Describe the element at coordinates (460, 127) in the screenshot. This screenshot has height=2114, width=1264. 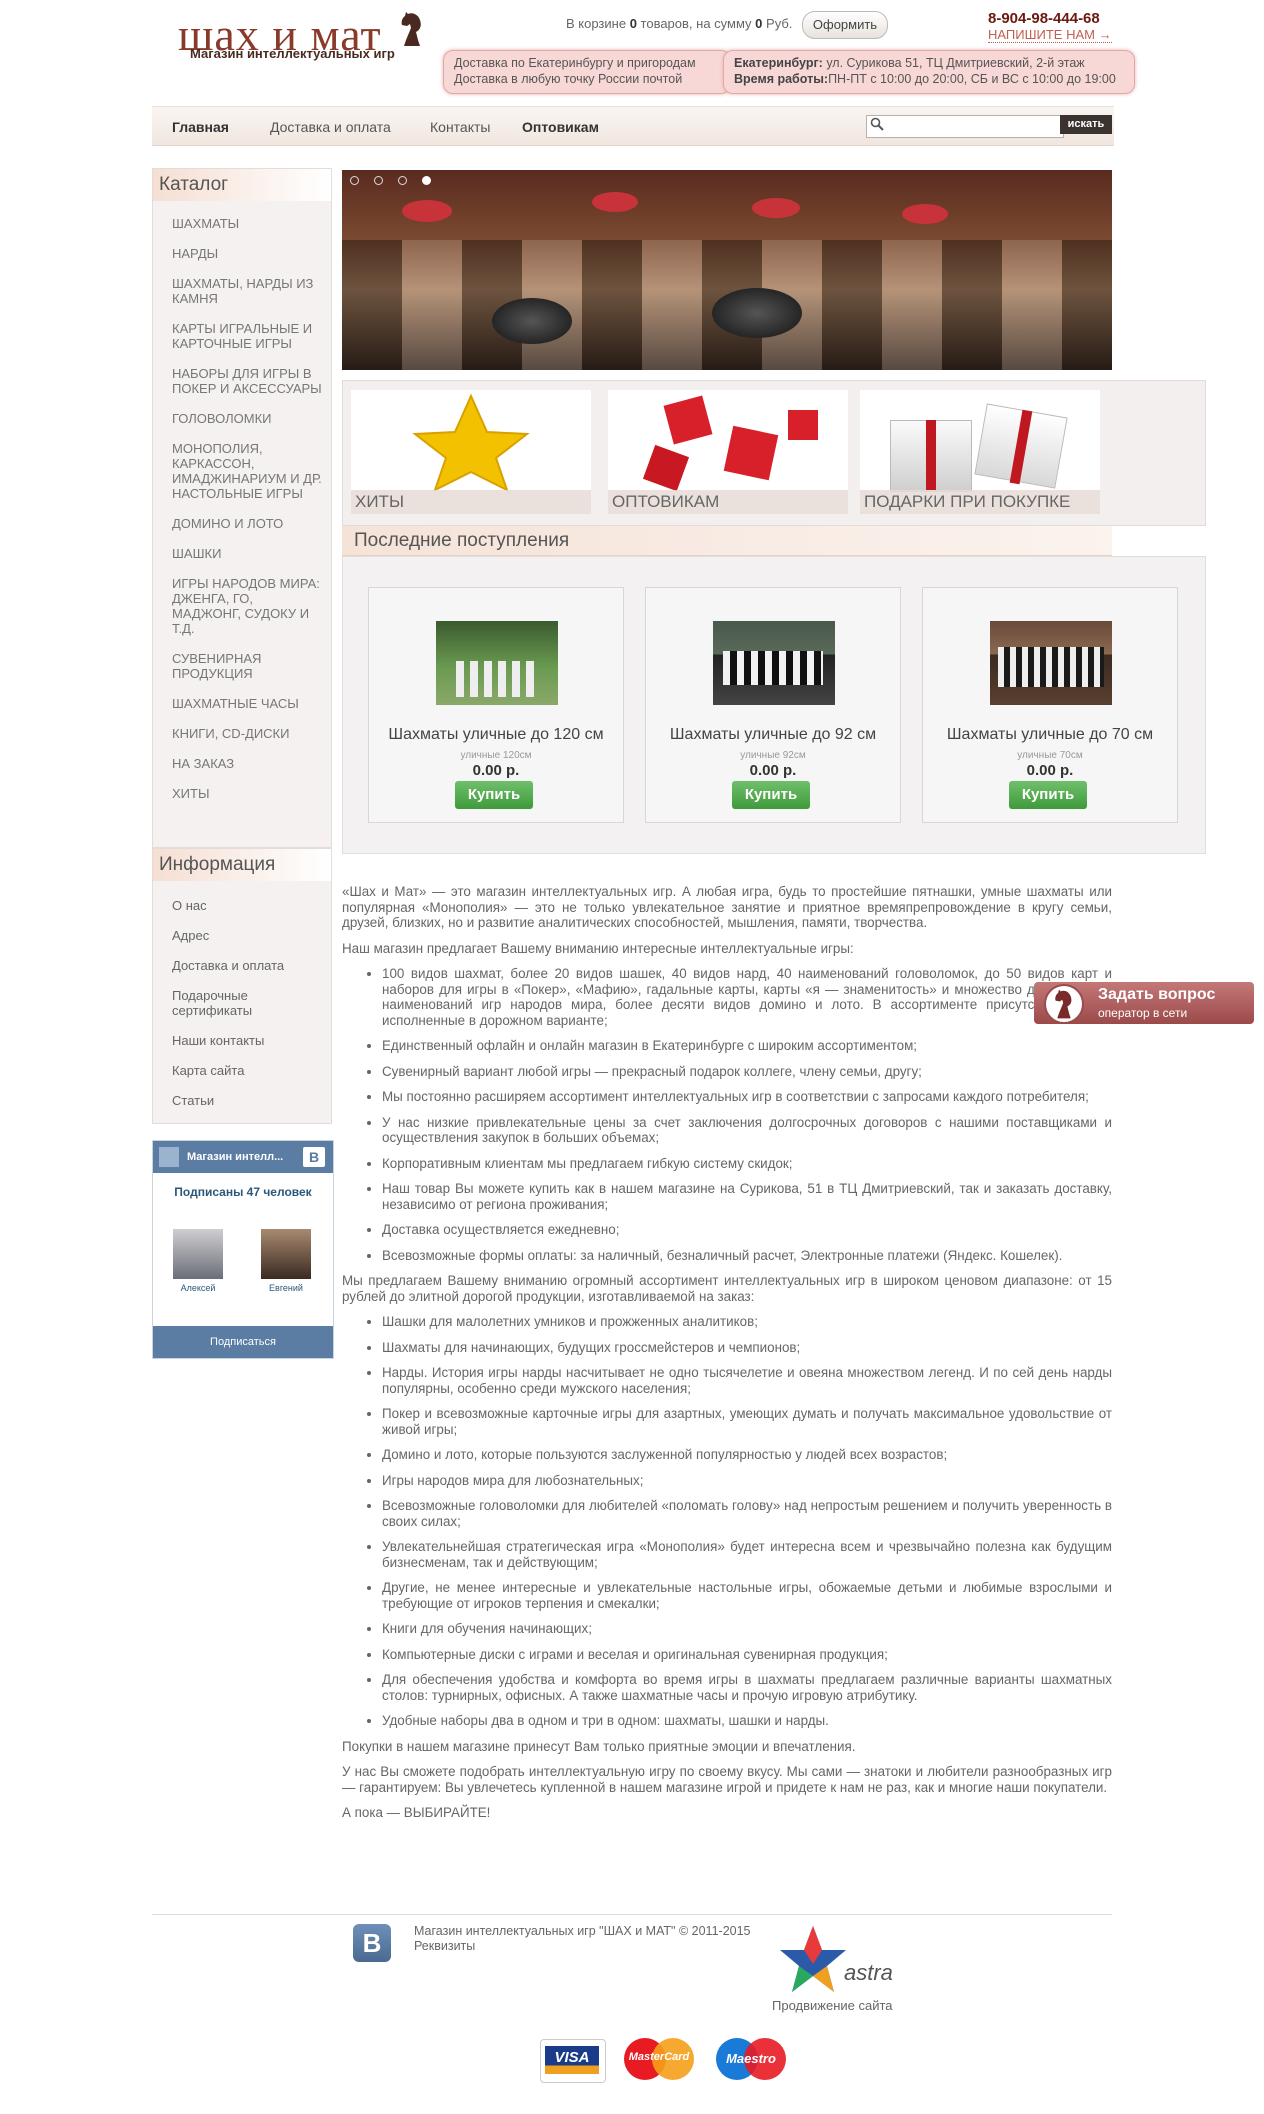
I see `nav-contacts: Контакты` at that location.